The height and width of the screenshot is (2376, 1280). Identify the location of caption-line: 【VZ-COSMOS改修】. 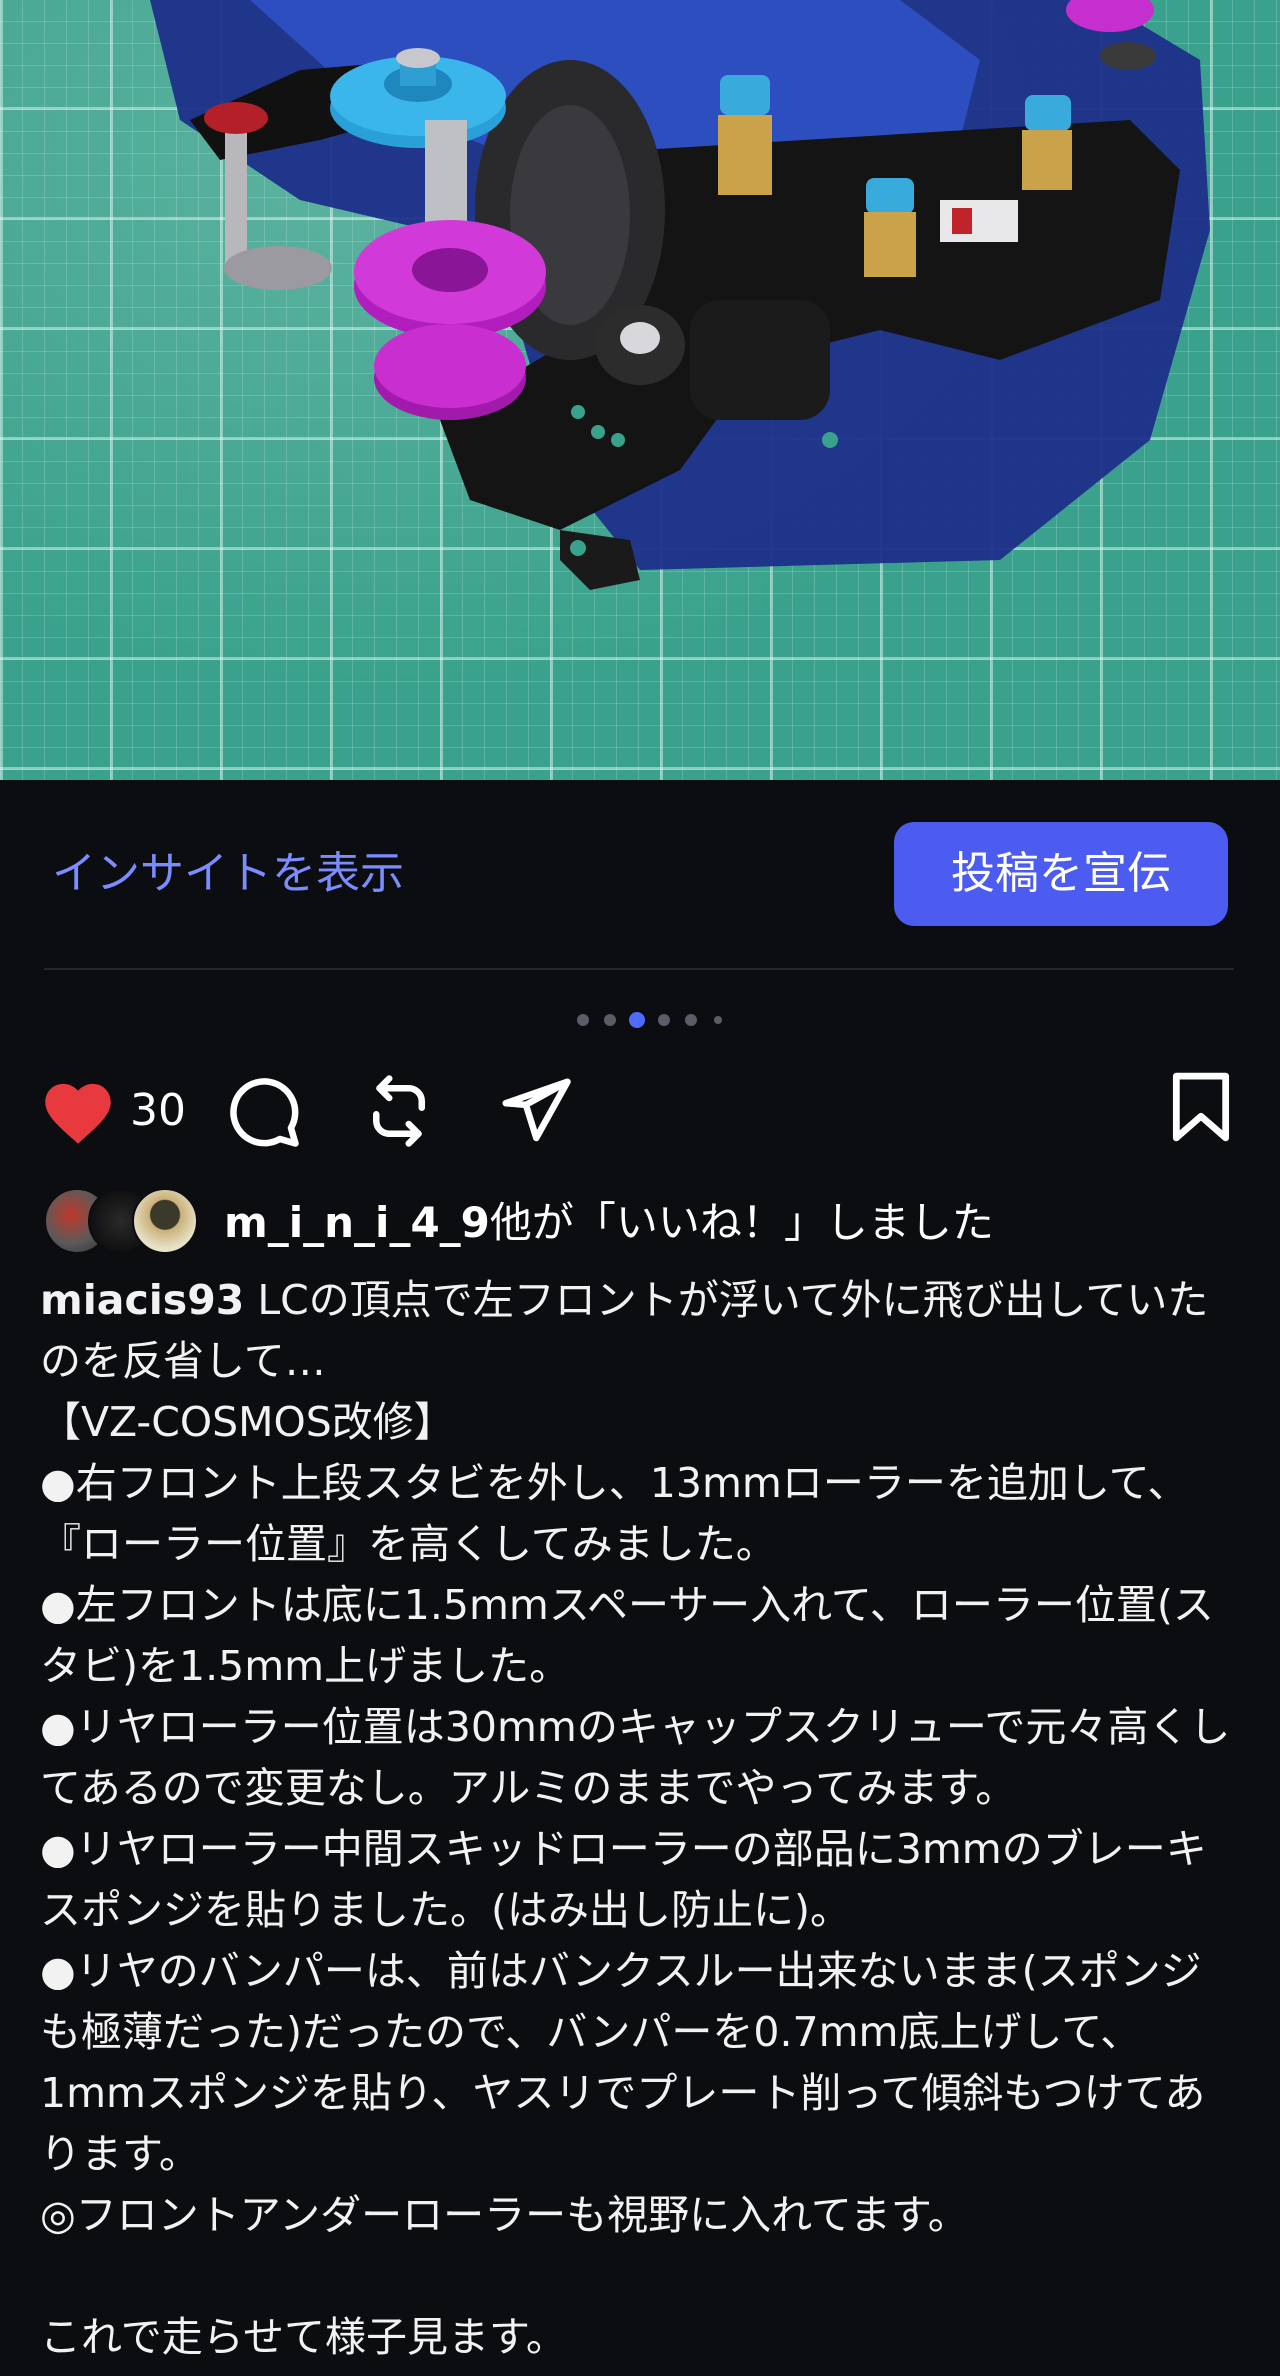
(247, 1422).